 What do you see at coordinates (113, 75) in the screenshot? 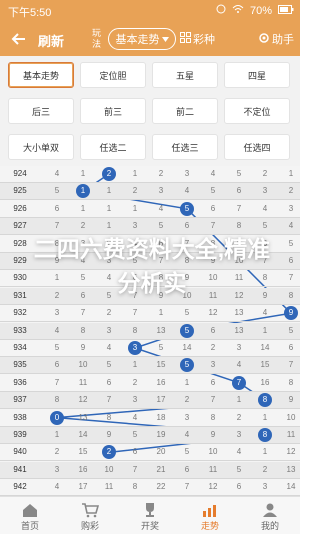
I see `menu-item: 定位胆` at bounding box center [113, 75].